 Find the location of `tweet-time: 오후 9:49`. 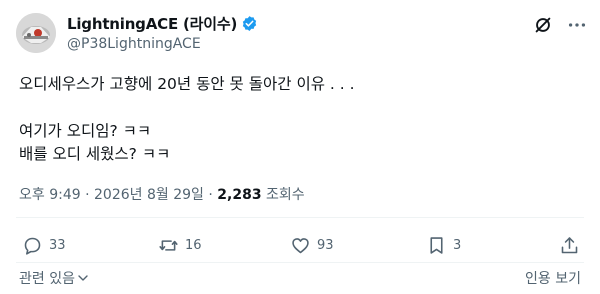

tweet-time: 오후 9:49 is located at coordinates (50, 195).